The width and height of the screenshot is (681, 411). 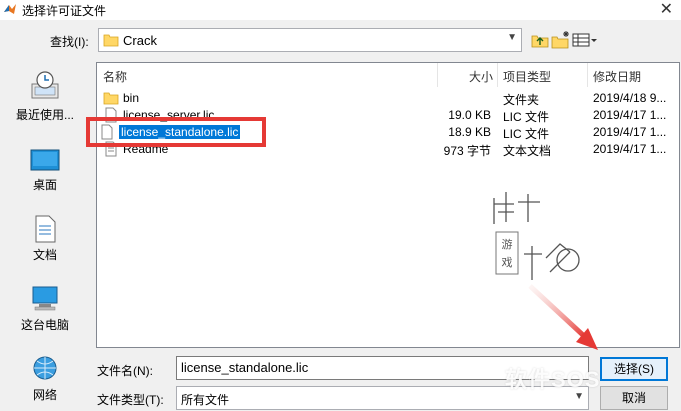 I want to click on place-label: 桌面, so click(x=44, y=185).